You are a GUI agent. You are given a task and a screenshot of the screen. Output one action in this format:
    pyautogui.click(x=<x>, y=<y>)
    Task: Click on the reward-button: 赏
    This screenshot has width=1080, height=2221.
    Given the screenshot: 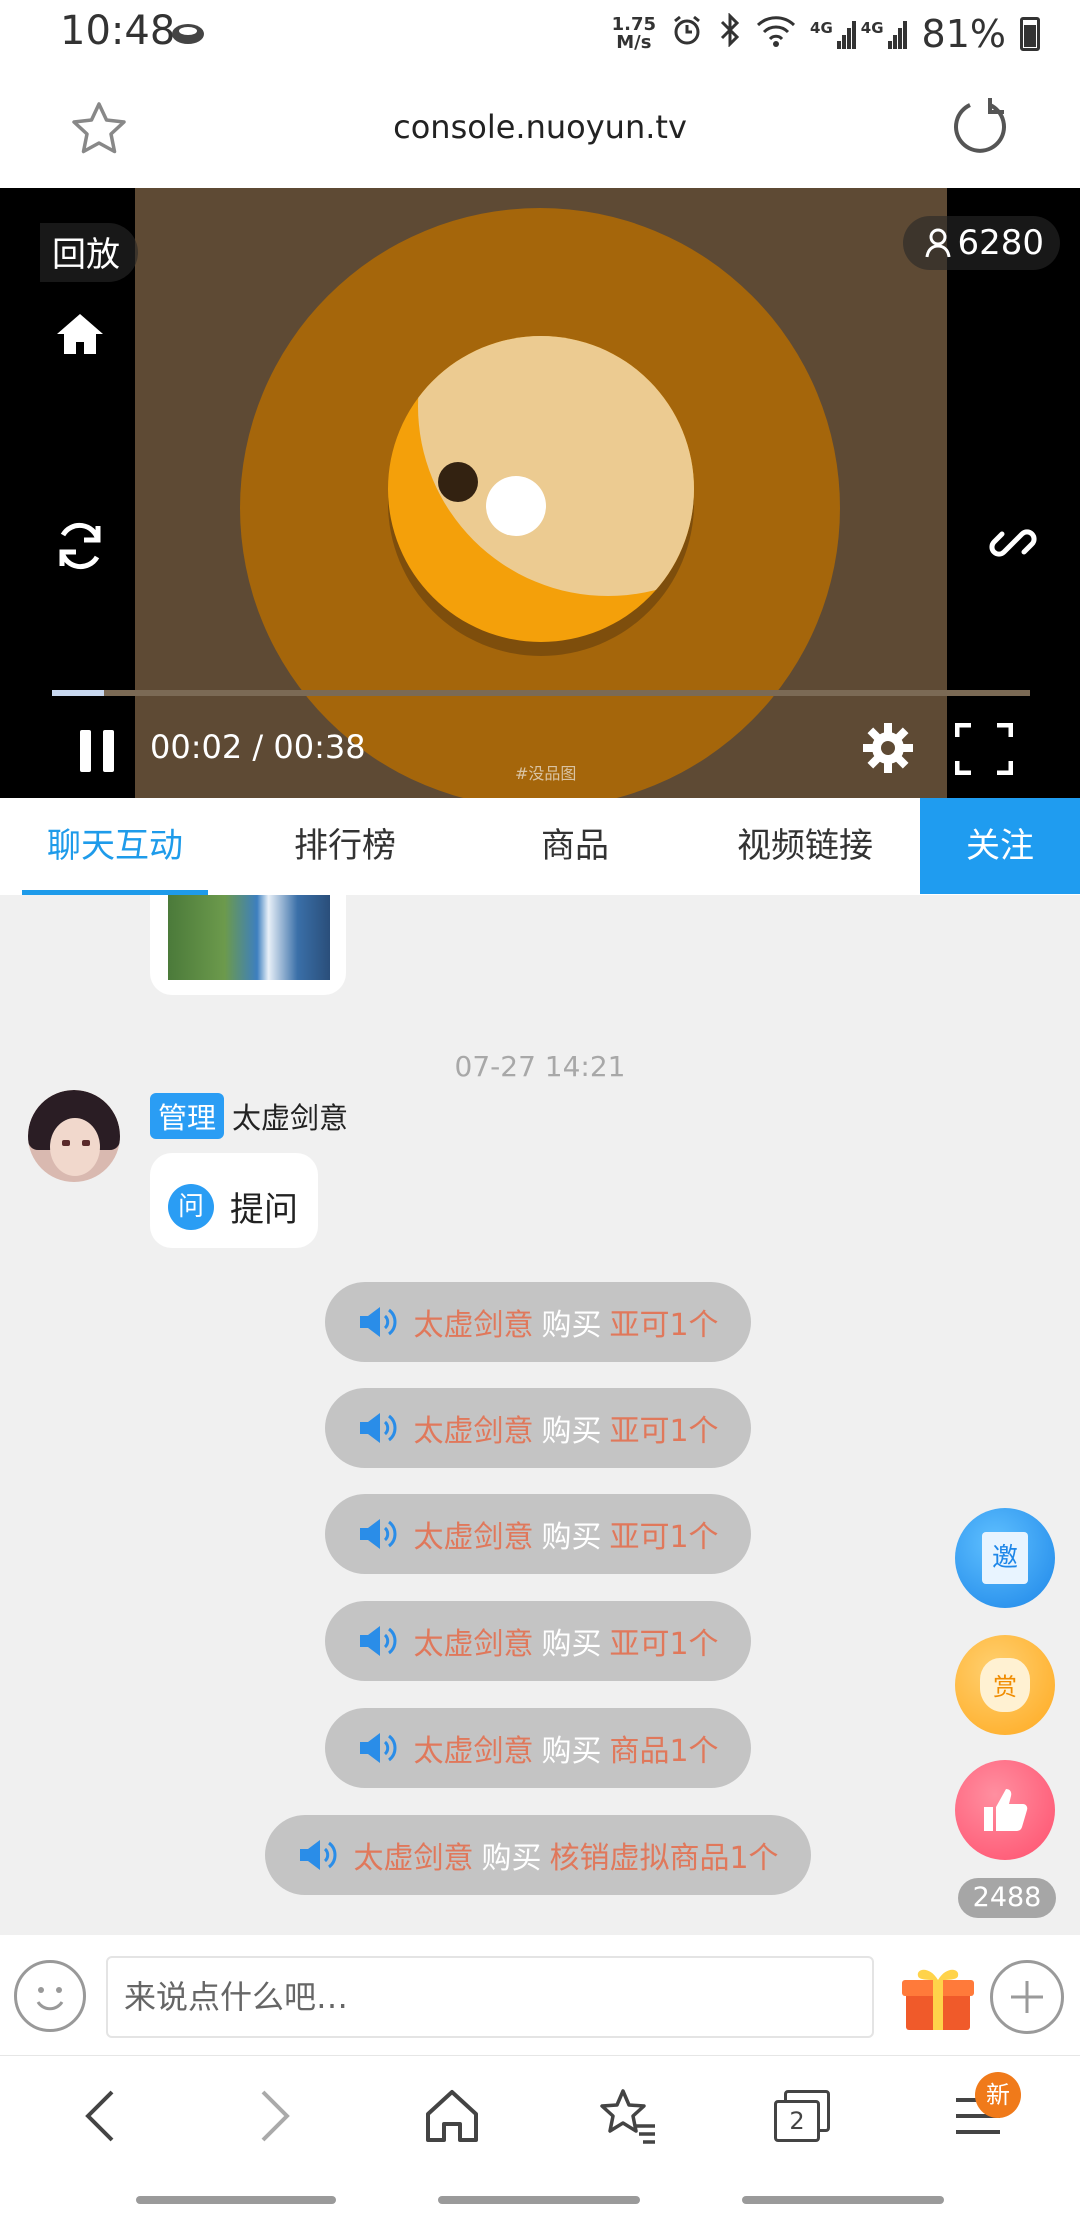 What is the action you would take?
    pyautogui.click(x=1005, y=1685)
    